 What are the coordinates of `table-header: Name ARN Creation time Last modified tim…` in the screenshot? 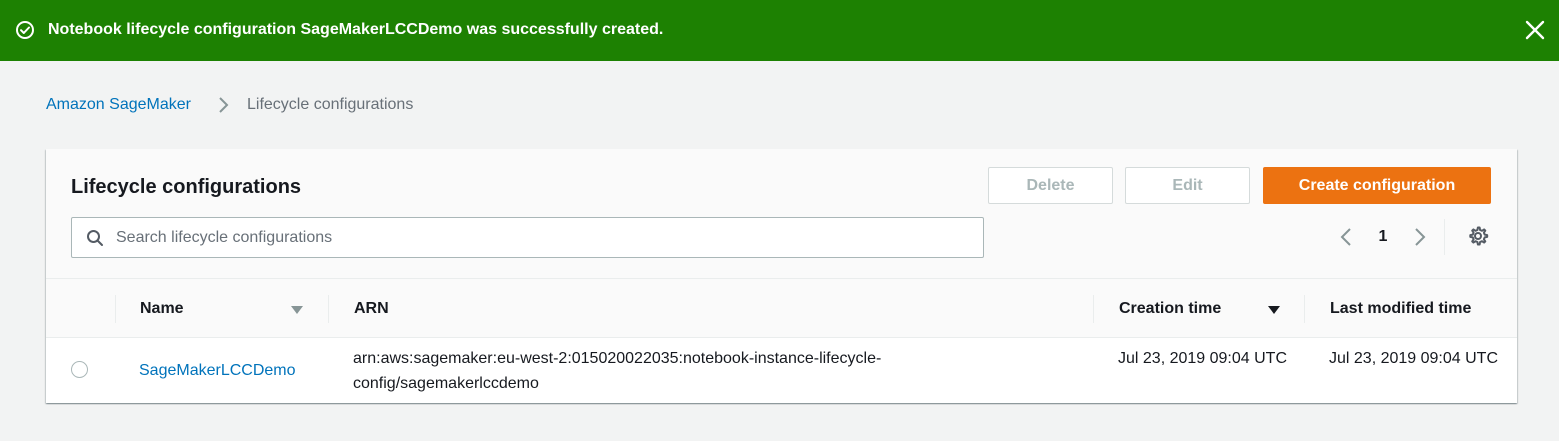 It's located at (781, 308).